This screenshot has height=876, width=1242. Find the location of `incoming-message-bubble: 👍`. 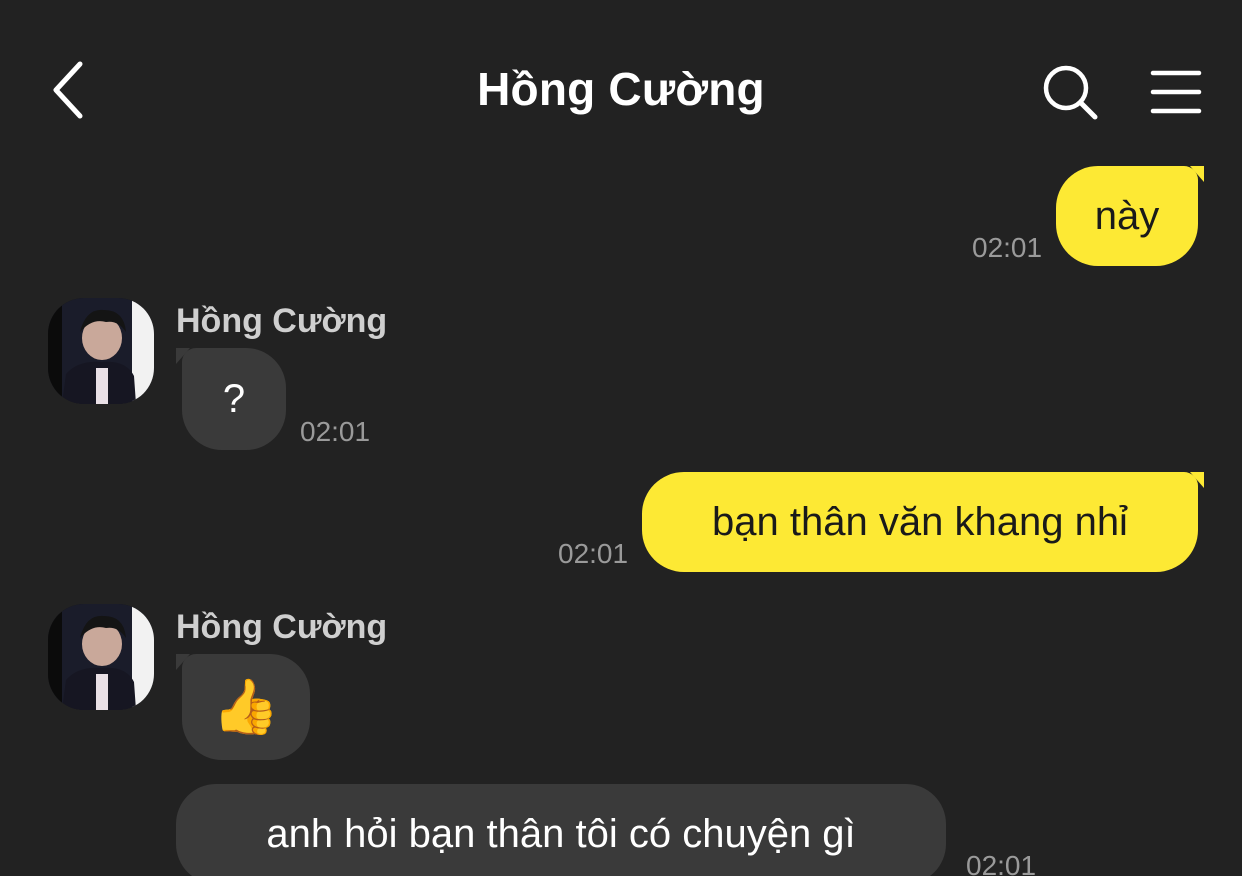

incoming-message-bubble: 👍 is located at coordinates (243, 707).